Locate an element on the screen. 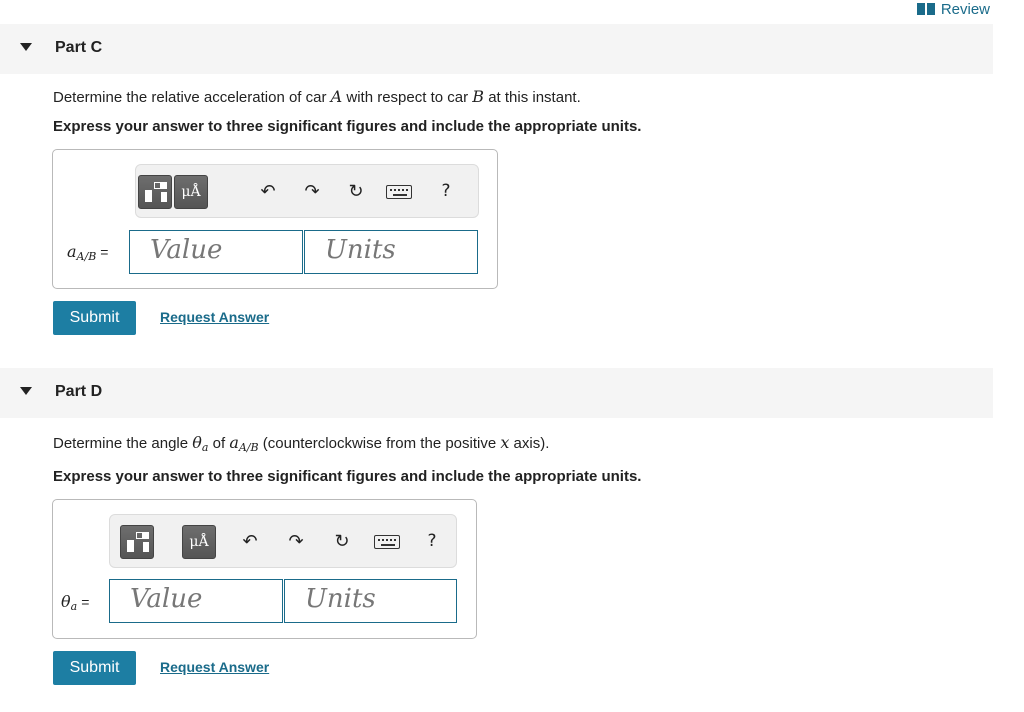 The width and height of the screenshot is (1024, 712). part-d-answer-box: μÅ ↶ ↷ ↻ ? θa = Value Units is located at coordinates (264, 569).